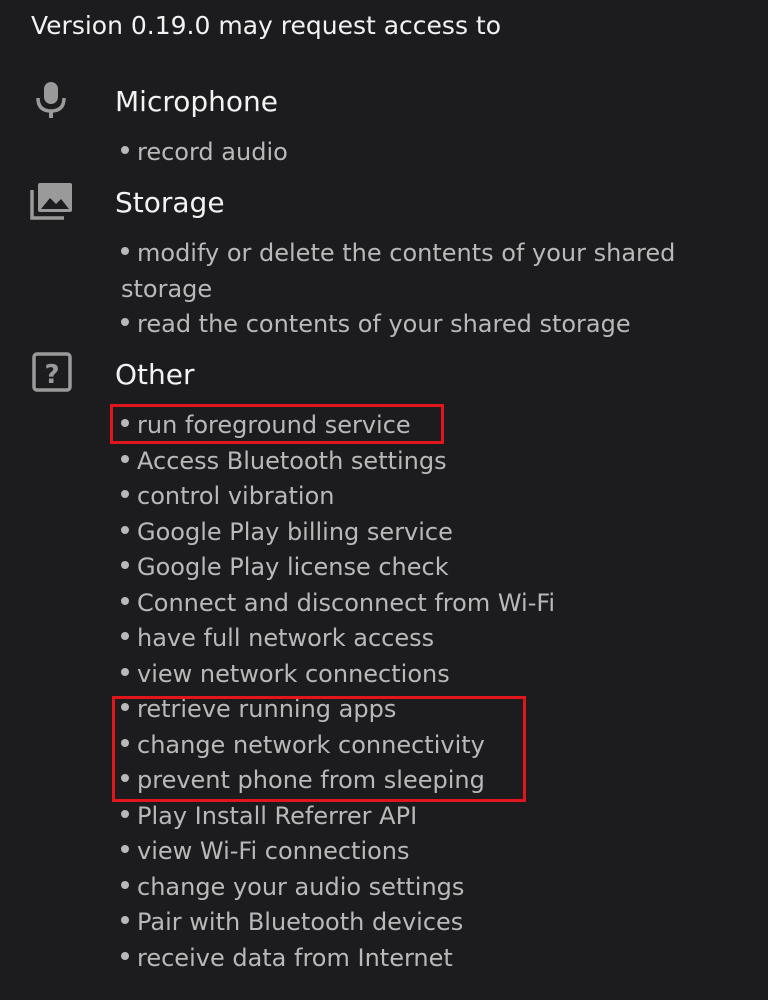  Describe the element at coordinates (431, 639) in the screenshot. I see `permission-item: have full network access` at that location.